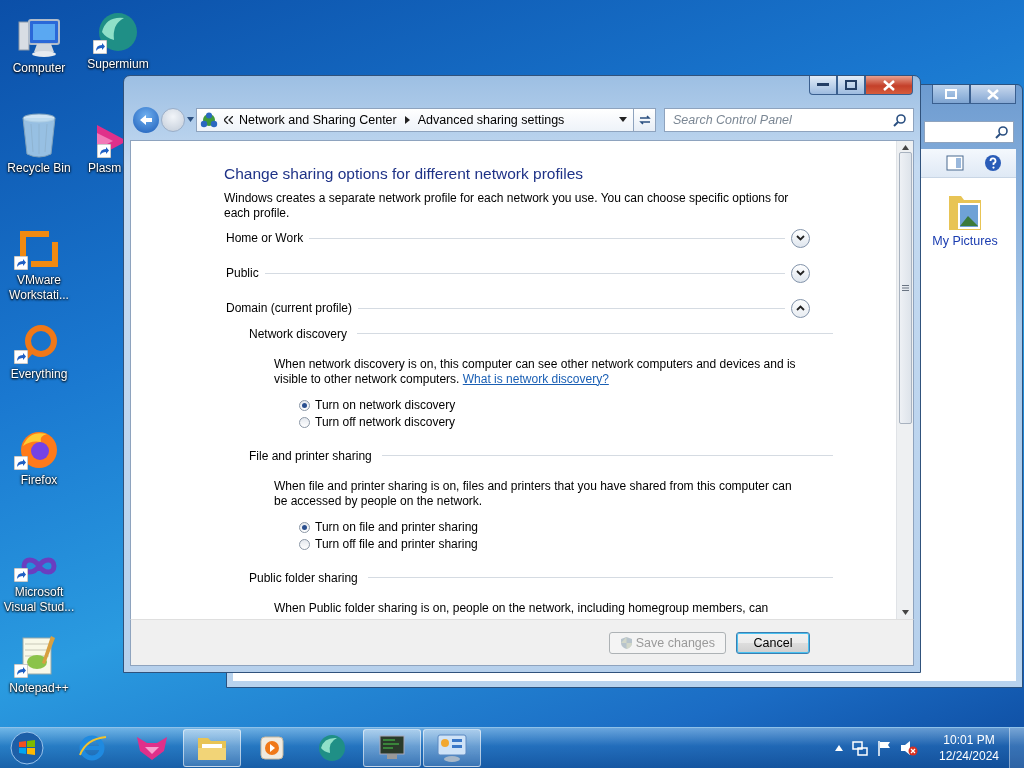 The width and height of the screenshot is (1024, 768). I want to click on refresh-icon, so click(644, 119).